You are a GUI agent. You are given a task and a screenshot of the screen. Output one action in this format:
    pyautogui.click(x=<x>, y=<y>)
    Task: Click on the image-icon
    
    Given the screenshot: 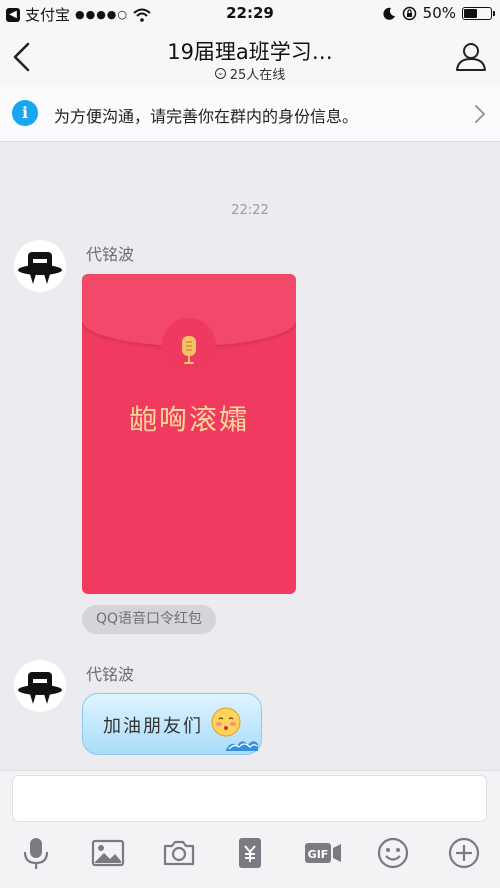 What is the action you would take?
    pyautogui.click(x=108, y=853)
    